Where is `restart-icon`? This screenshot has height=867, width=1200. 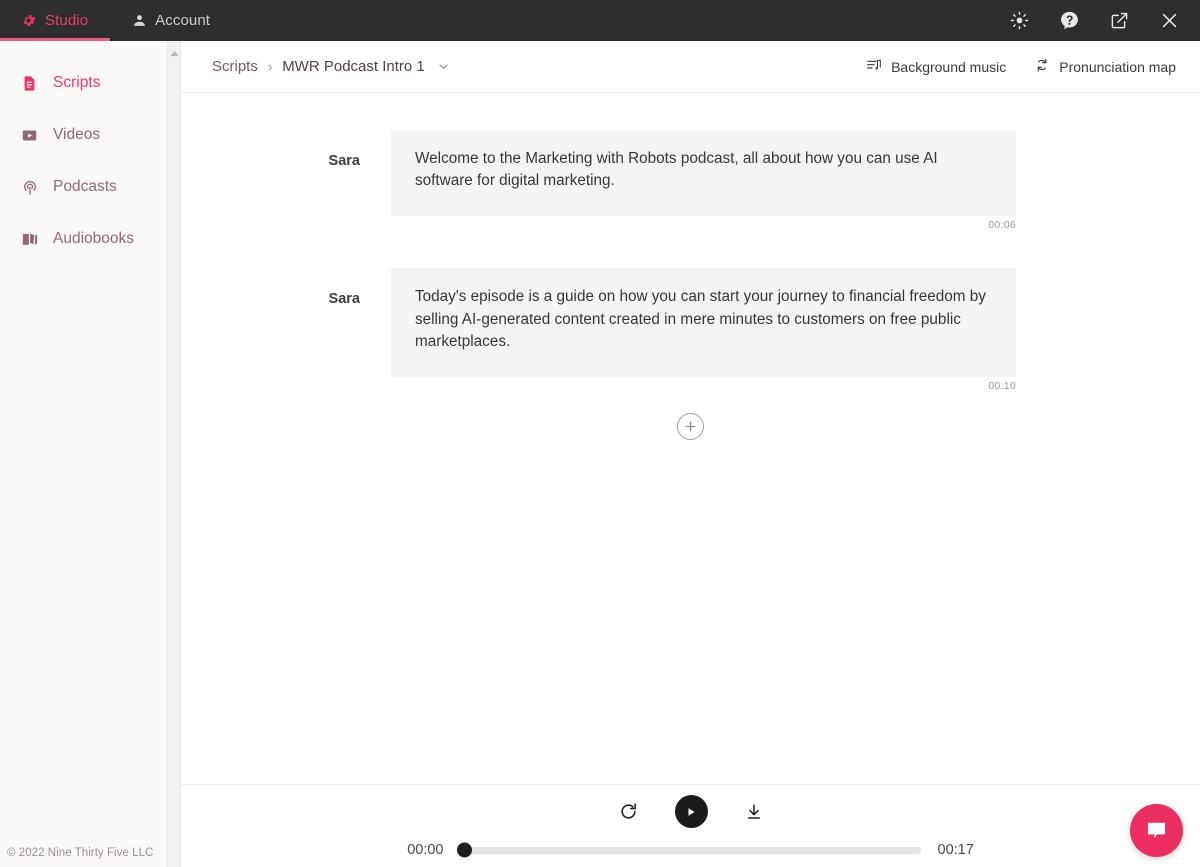
restart-icon is located at coordinates (628, 811).